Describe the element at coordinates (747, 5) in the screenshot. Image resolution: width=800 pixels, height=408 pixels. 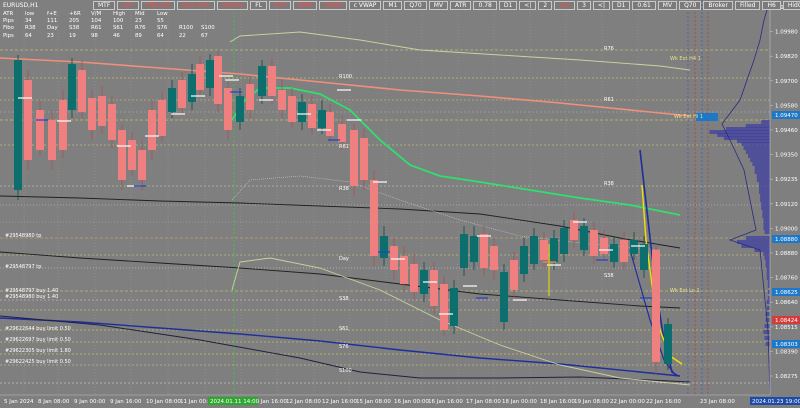
I see `toolbar-button: Filled` at that location.